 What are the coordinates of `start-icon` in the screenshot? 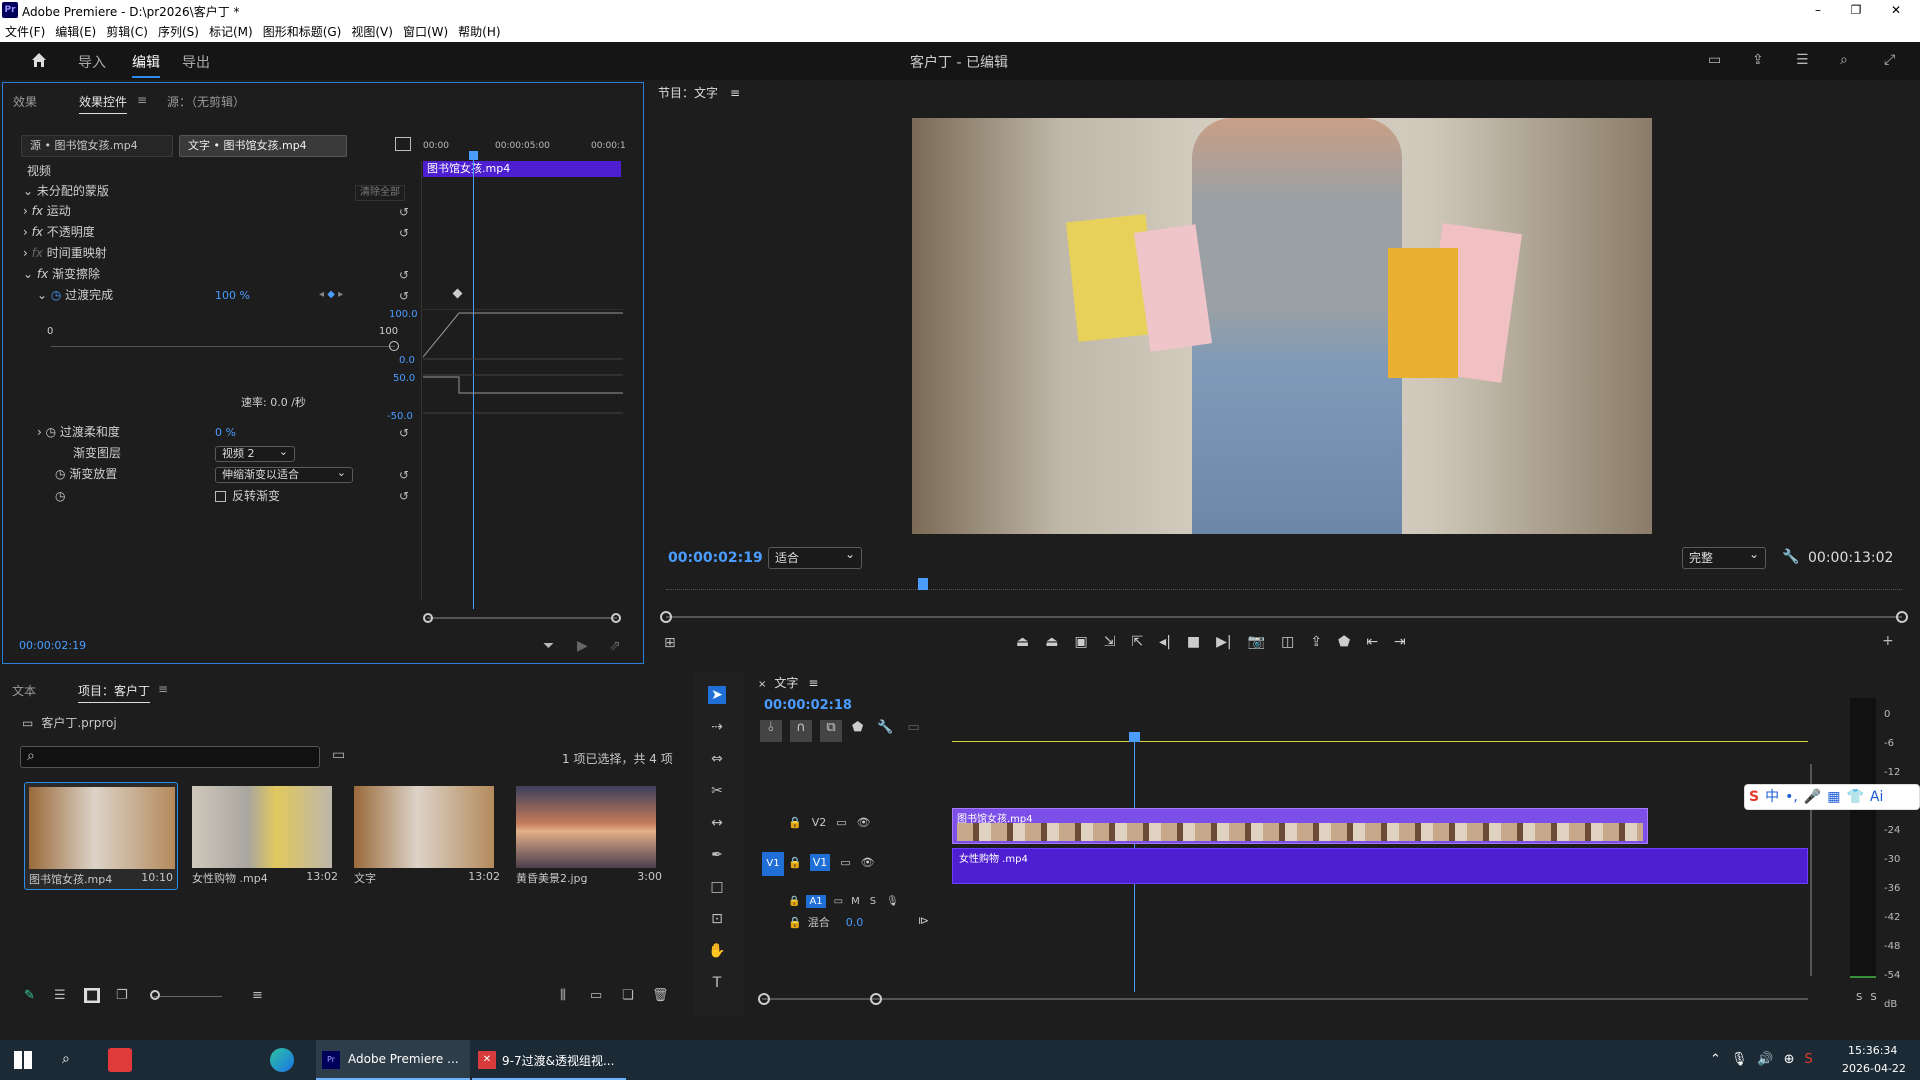 It's located at (23, 1060).